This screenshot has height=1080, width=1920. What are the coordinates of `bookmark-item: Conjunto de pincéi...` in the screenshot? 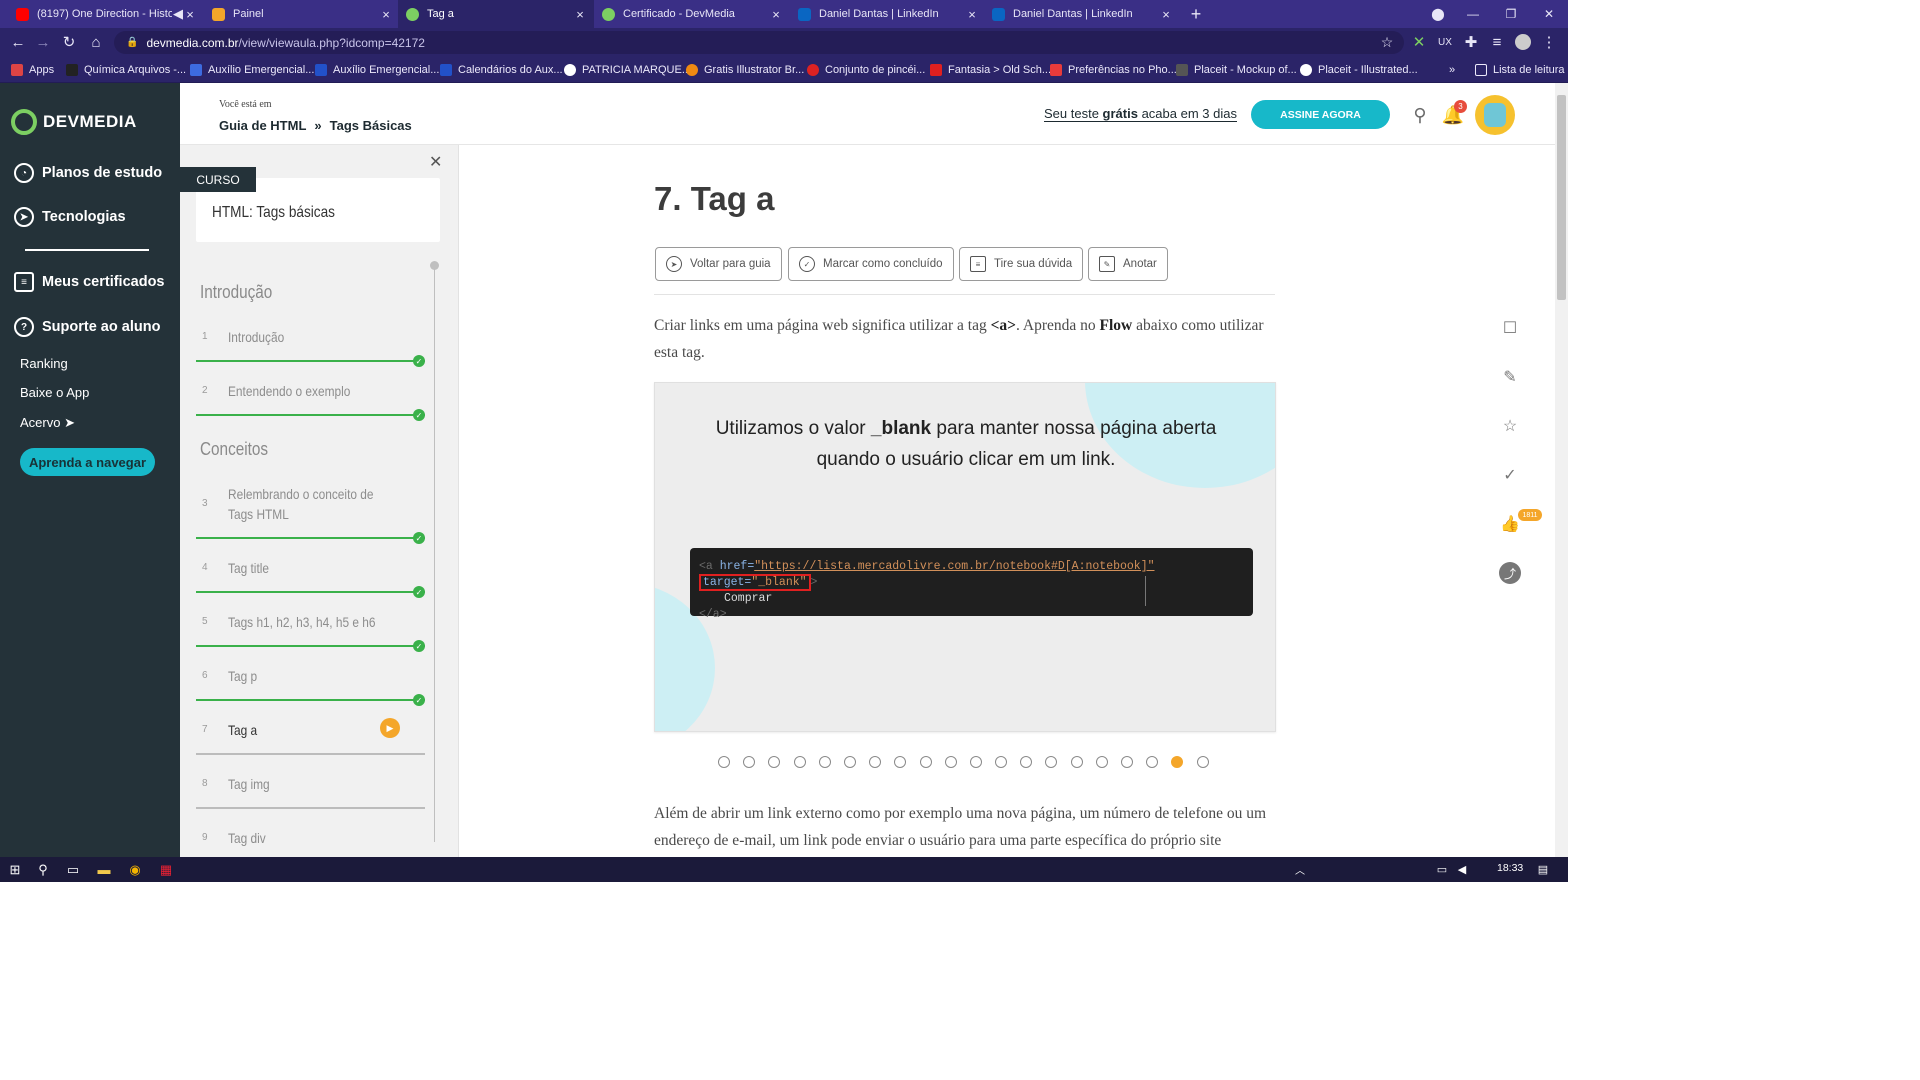 It's located at (866, 70).